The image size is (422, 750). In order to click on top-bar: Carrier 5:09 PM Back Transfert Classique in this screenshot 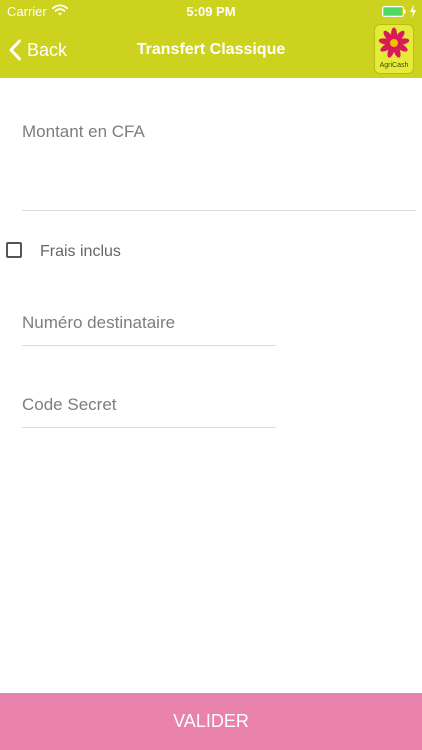, I will do `click(211, 39)`.